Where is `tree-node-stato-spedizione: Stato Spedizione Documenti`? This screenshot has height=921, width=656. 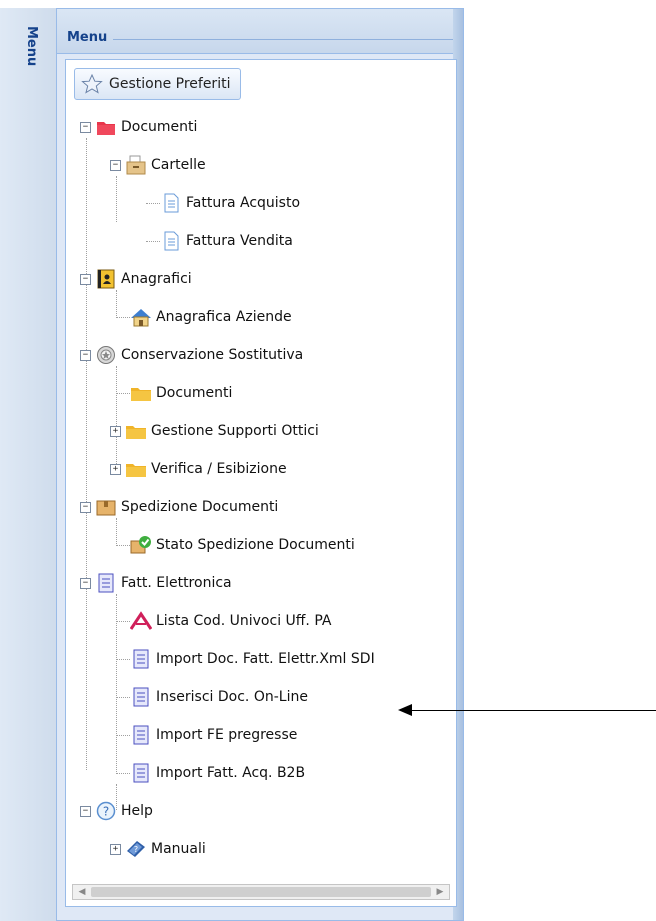 tree-node-stato-spedizione: Stato Spedizione Documenti is located at coordinates (242, 545).